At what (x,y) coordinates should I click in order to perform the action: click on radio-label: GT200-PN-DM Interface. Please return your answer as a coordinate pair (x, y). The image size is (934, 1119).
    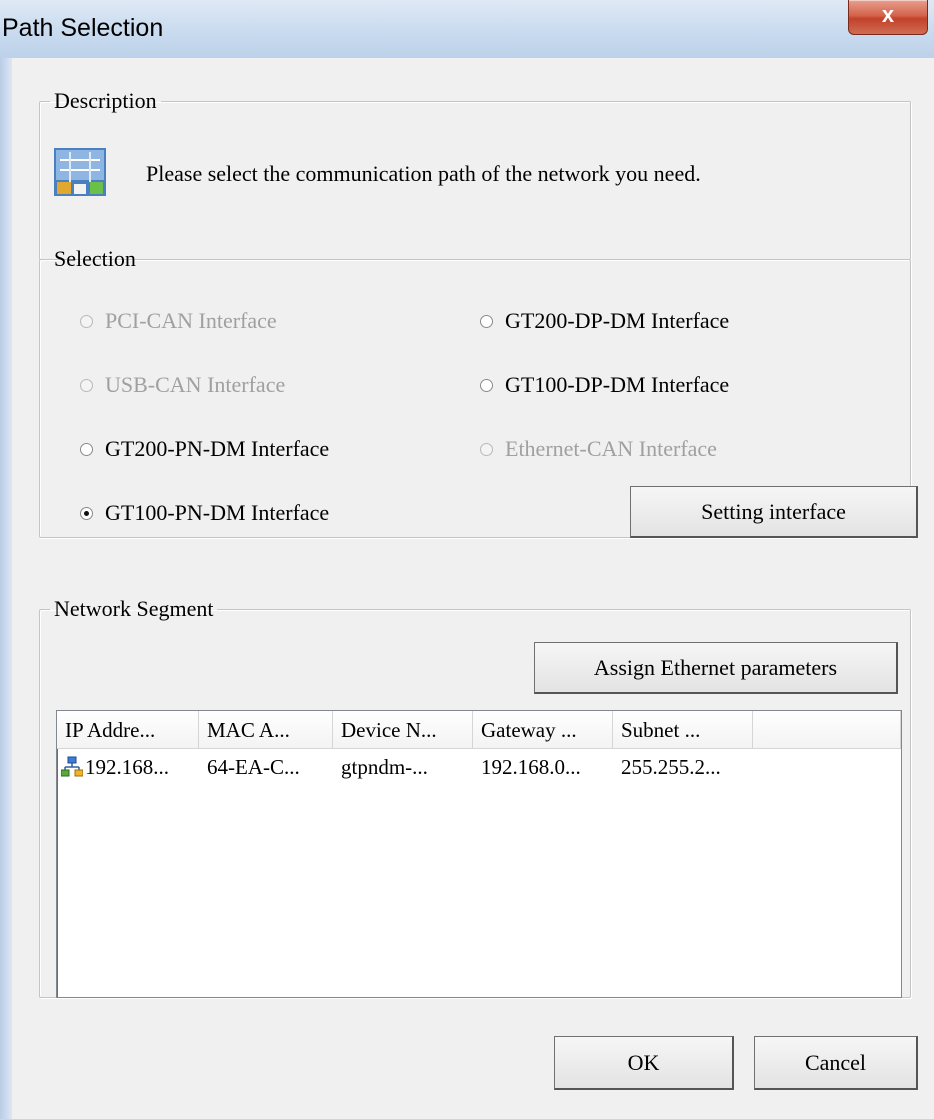
    Looking at the image, I should click on (217, 448).